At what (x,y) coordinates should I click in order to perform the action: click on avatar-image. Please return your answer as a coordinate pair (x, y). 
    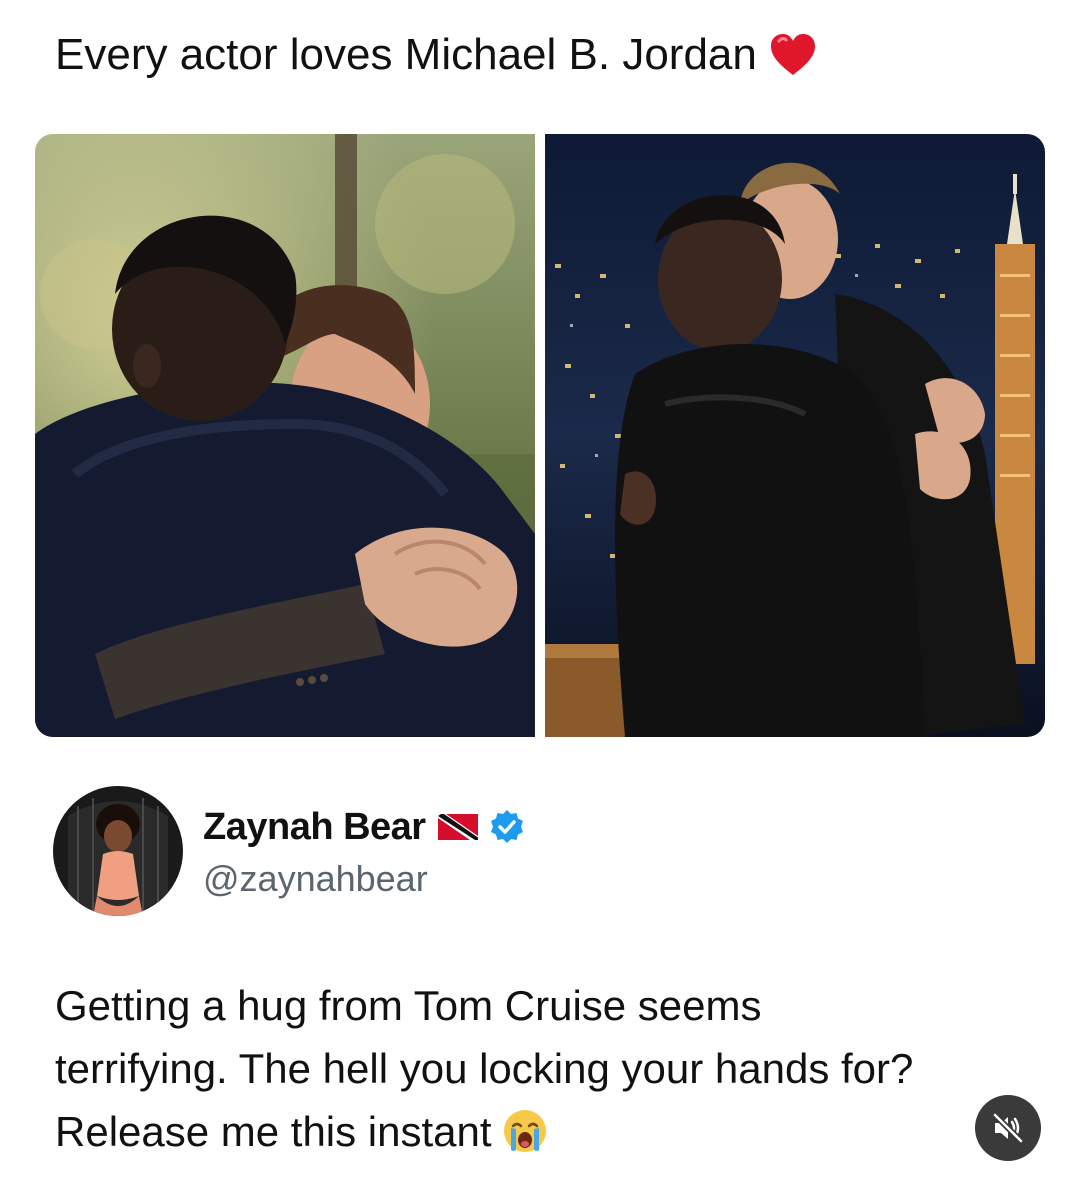
    Looking at the image, I should click on (118, 851).